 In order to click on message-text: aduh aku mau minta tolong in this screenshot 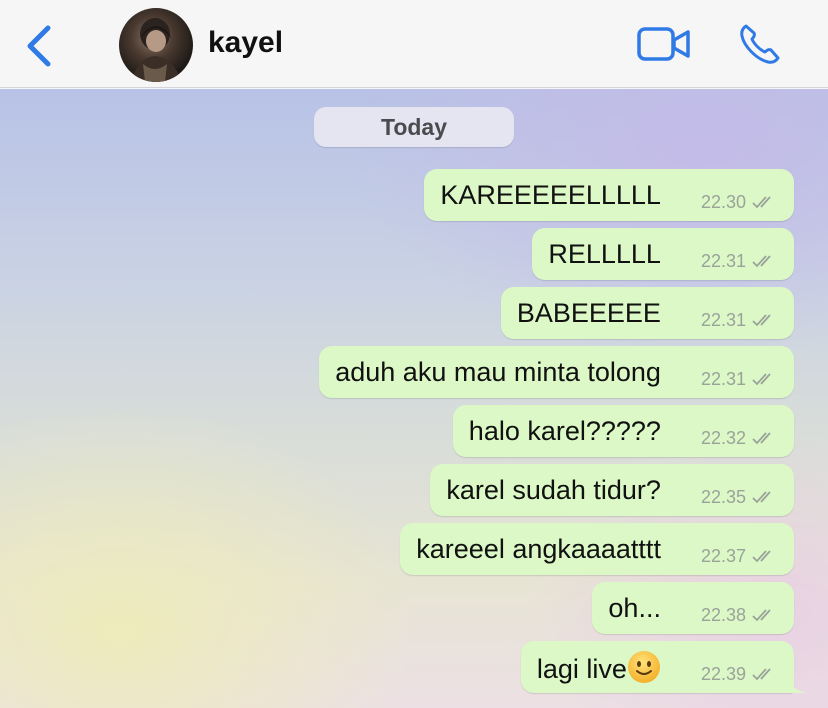, I will do `click(498, 371)`.